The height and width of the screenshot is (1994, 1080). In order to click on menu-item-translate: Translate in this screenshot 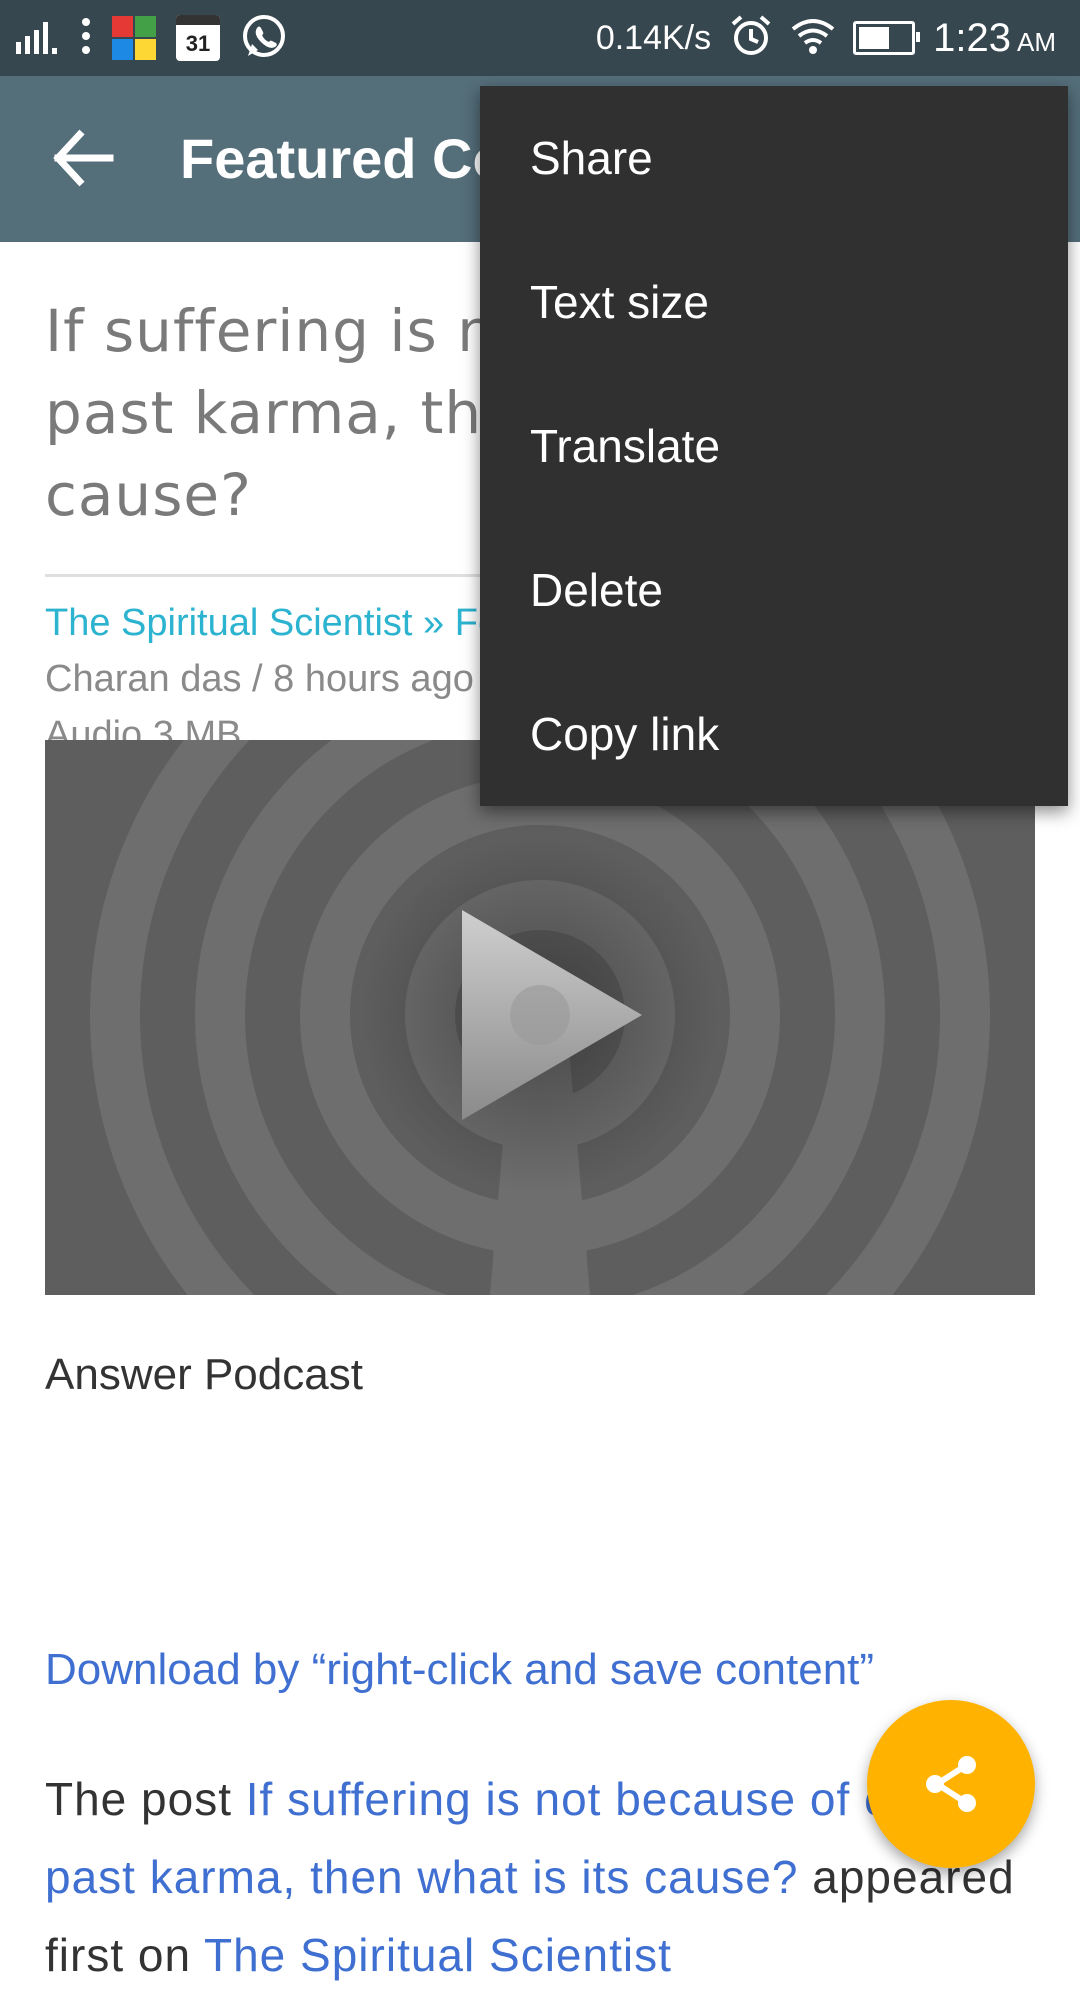, I will do `click(774, 446)`.